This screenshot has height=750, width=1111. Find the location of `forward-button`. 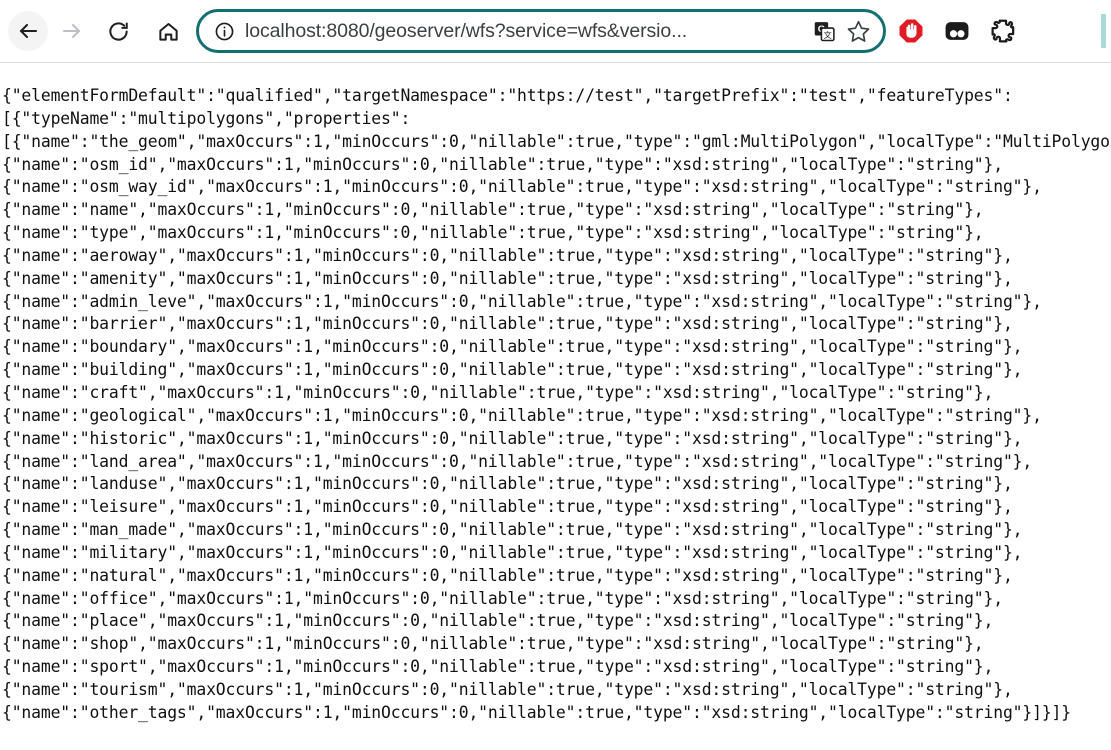

forward-button is located at coordinates (72, 31).